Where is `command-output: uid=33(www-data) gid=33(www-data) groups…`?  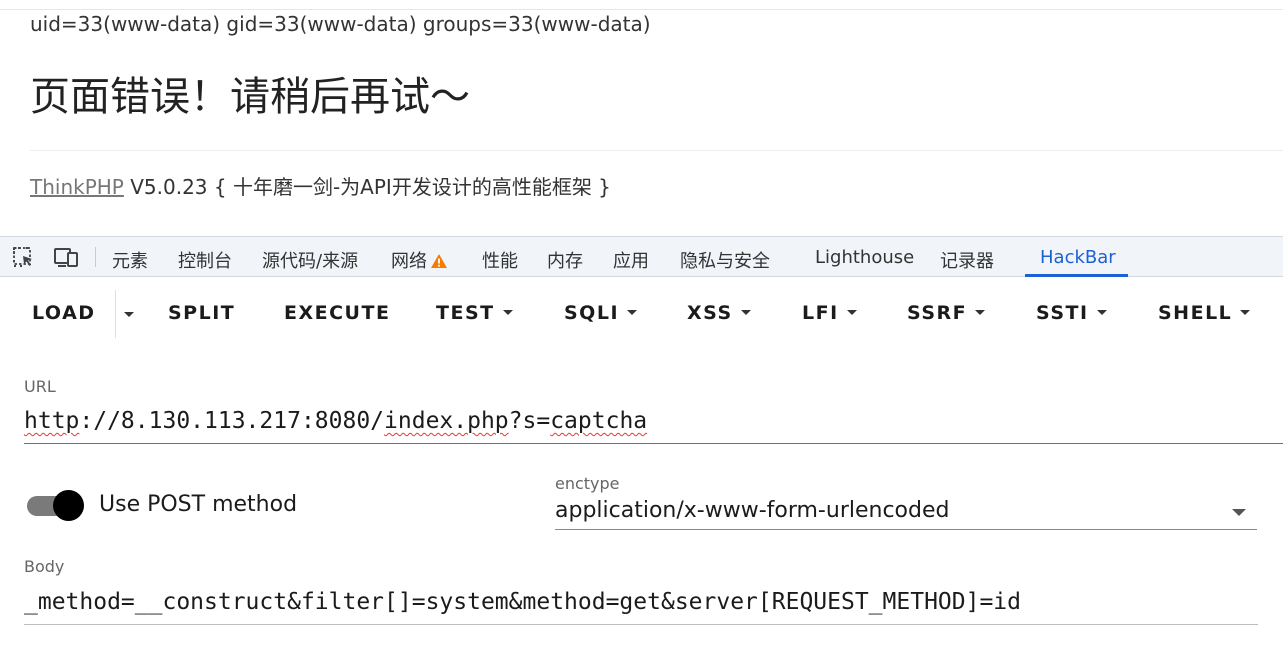
command-output: uid=33(www-data) gid=33(www-data) groups… is located at coordinates (340, 24).